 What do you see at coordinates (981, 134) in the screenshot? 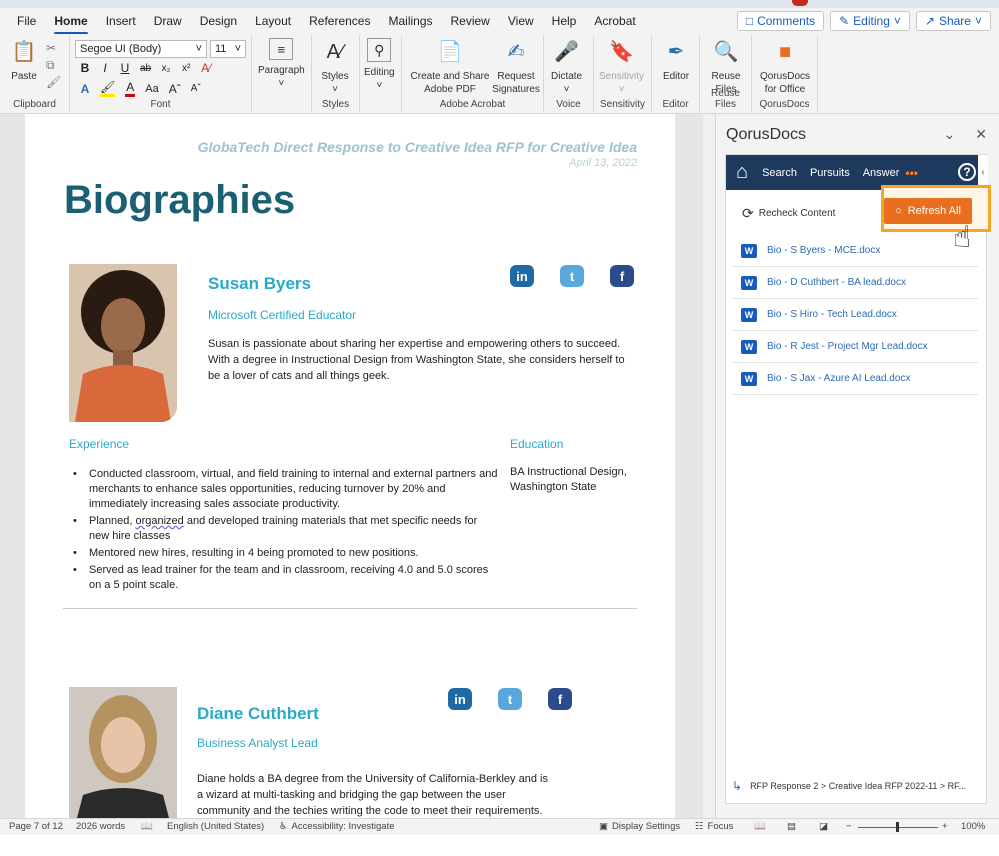
I see `close-icon: ✕` at bounding box center [981, 134].